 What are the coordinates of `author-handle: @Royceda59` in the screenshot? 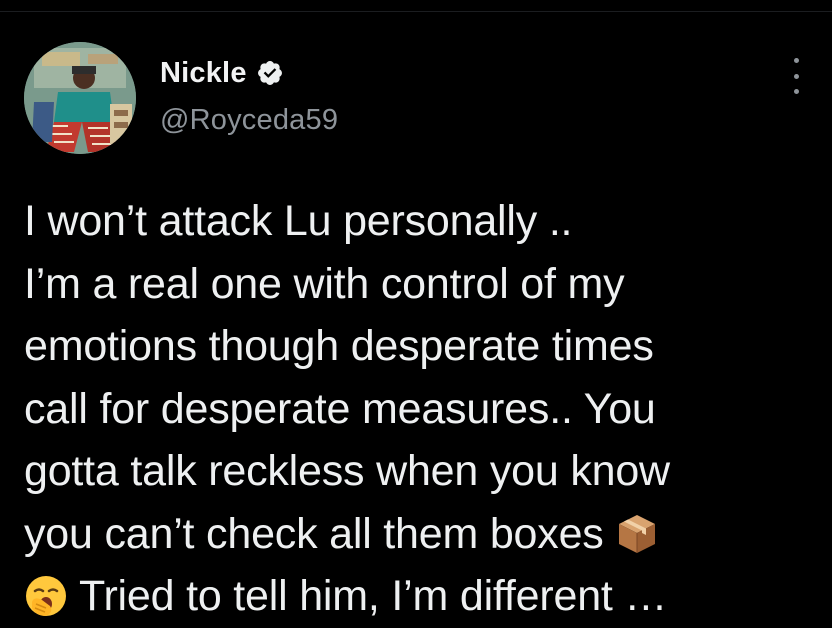 It's located at (249, 120).